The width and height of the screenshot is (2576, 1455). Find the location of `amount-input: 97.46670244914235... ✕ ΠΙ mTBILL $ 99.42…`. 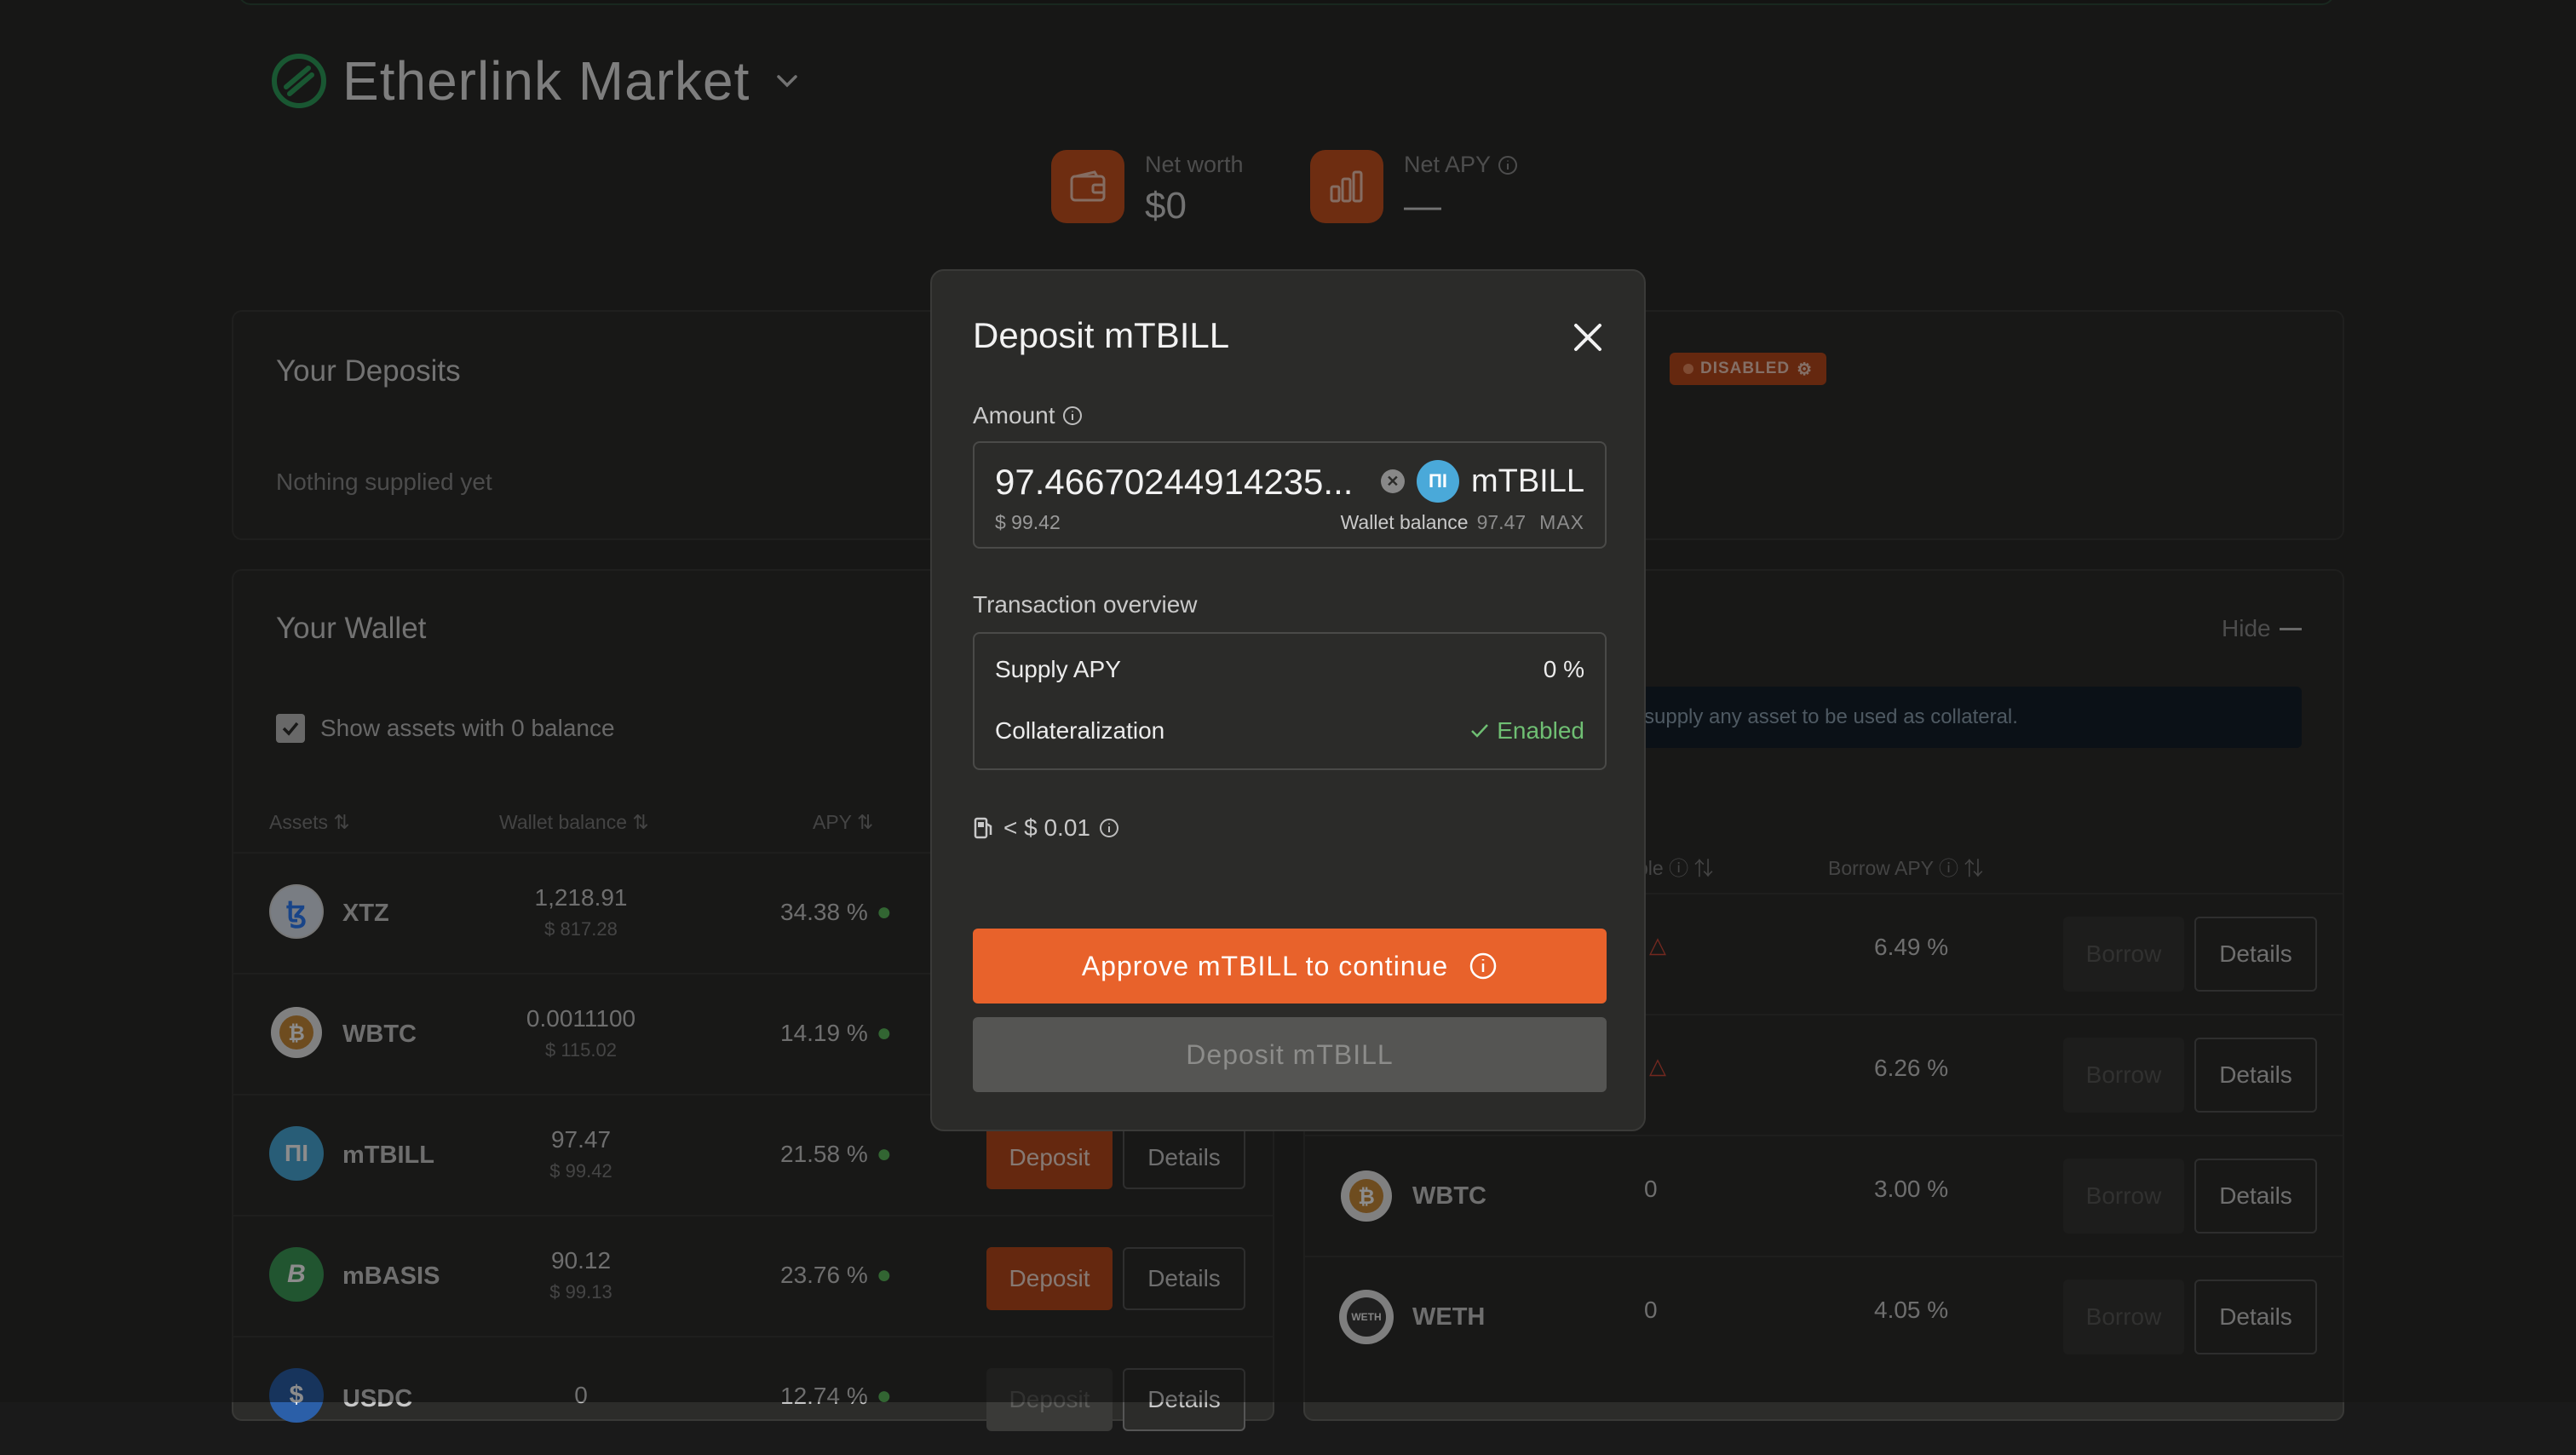

amount-input: 97.46670244914235... ✕ ΠΙ mTBILL $ 99.42… is located at coordinates (1290, 495).